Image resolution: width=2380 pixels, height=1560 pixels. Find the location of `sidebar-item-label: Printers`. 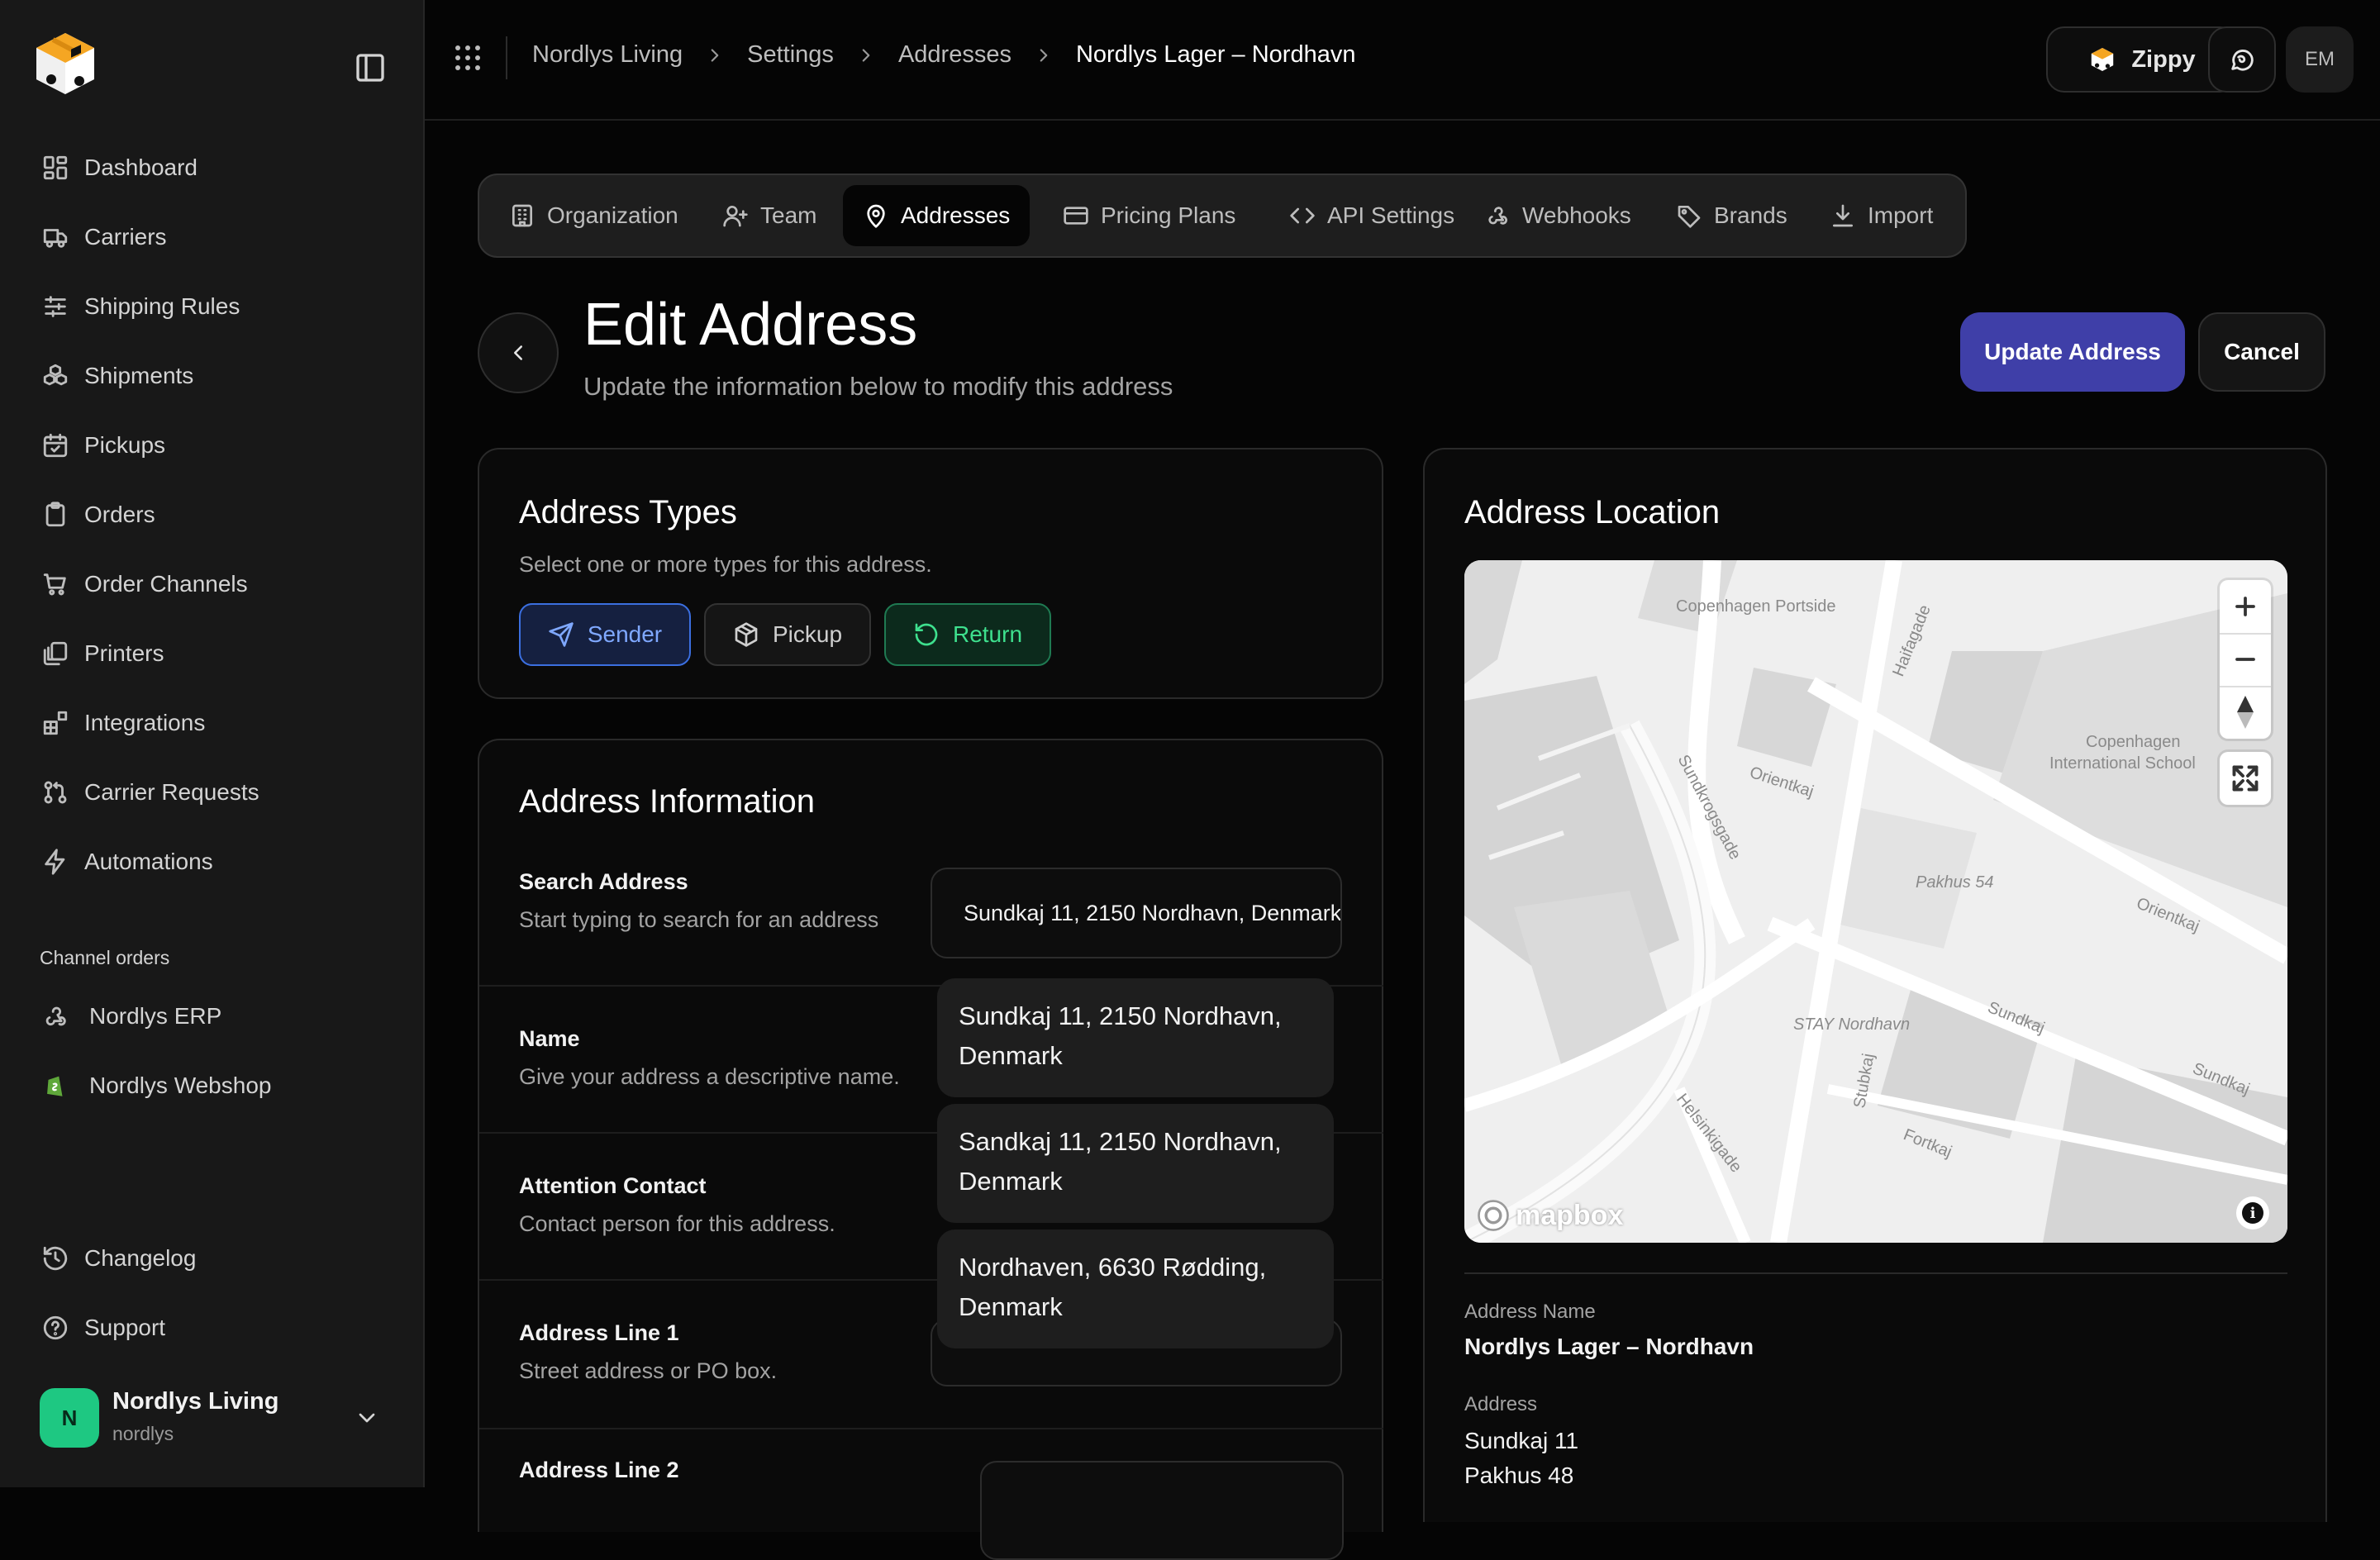

sidebar-item-label: Printers is located at coordinates (124, 653).